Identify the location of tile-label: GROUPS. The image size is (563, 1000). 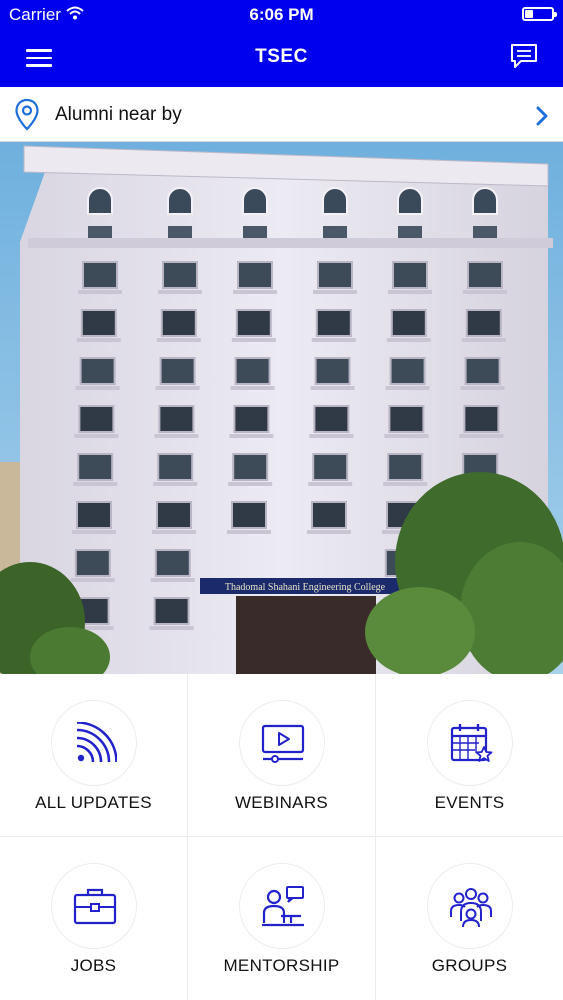
(469, 965).